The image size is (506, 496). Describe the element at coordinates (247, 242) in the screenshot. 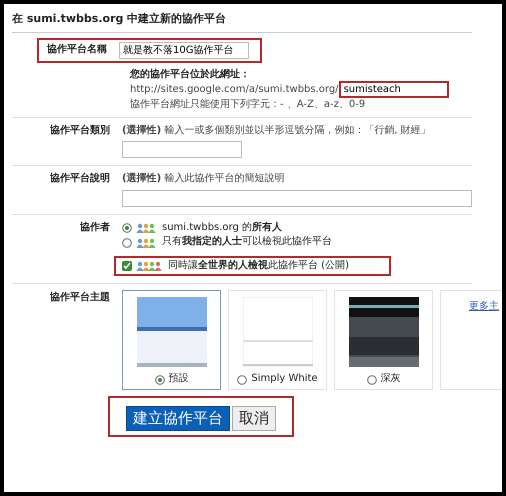

I see `option-label: 只有我指定的人士可以檢視此協作平台` at that location.